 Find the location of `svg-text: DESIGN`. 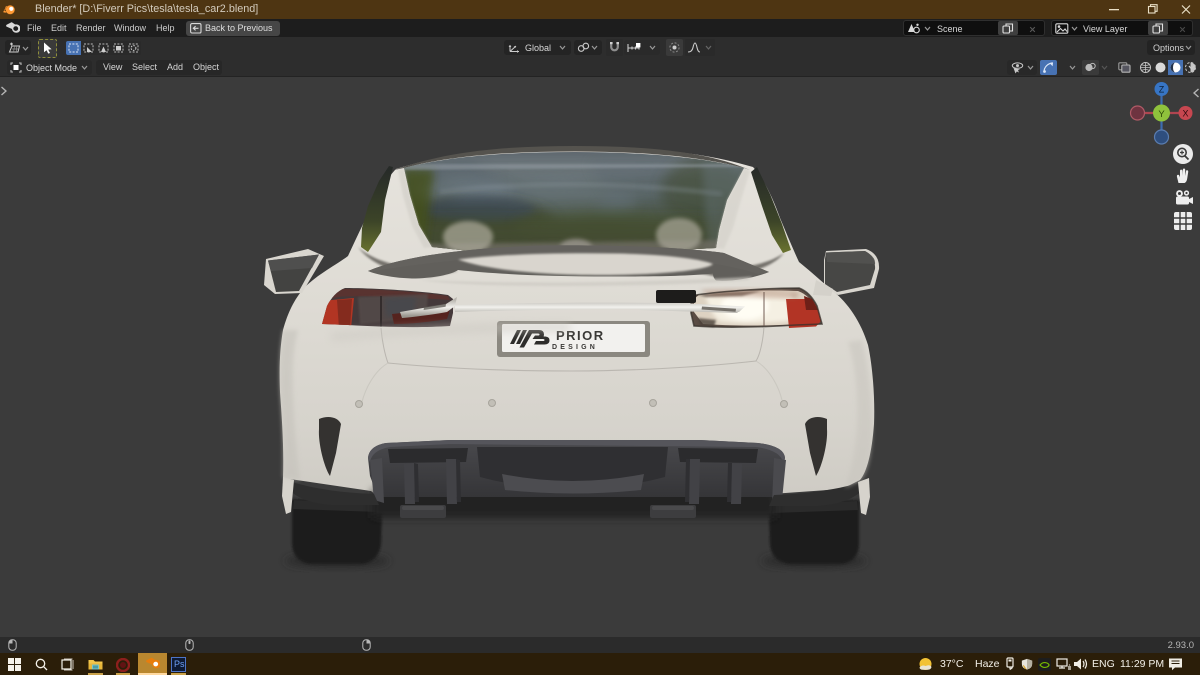

svg-text: DESIGN is located at coordinates (575, 347).